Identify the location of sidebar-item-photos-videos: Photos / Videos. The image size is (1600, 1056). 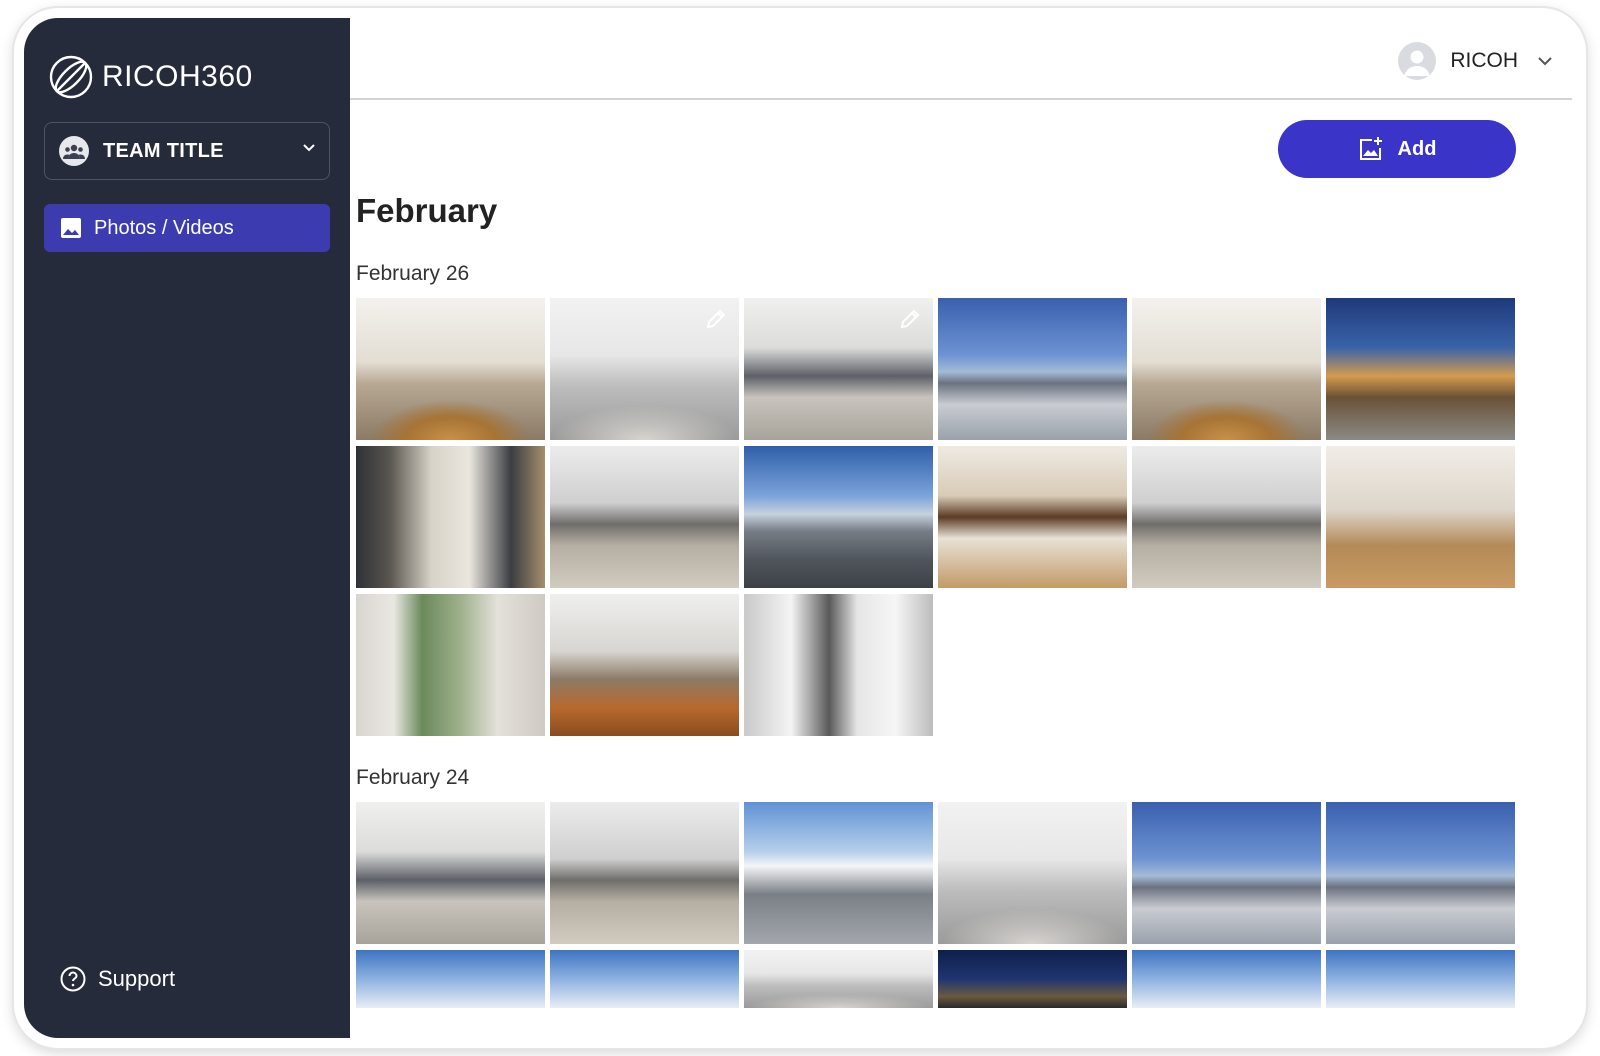
(187, 228).